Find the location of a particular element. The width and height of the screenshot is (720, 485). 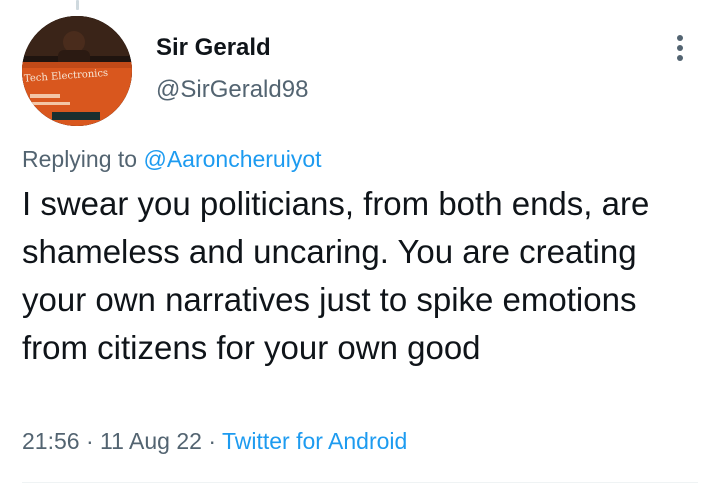

divider is located at coordinates (360, 482).